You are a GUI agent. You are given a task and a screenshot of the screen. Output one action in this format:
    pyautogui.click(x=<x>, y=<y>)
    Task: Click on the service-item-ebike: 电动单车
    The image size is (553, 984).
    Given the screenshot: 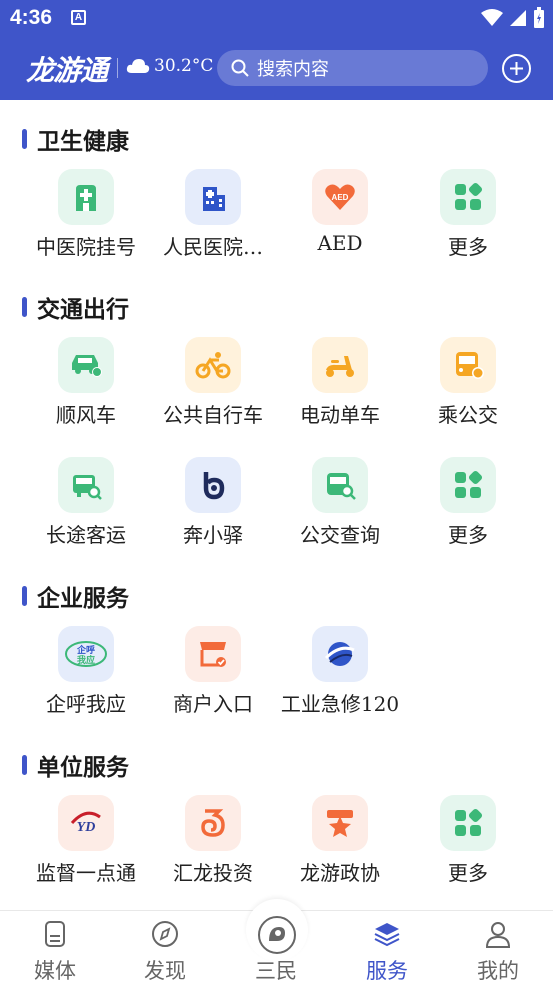 What is the action you would take?
    pyautogui.click(x=340, y=392)
    